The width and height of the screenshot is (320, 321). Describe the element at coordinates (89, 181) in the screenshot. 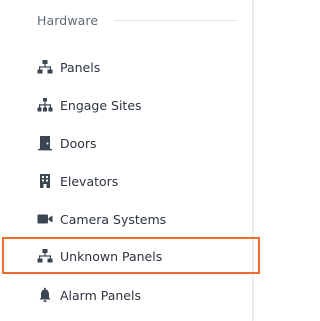

I see `sidebar-item-label: Elevators` at that location.